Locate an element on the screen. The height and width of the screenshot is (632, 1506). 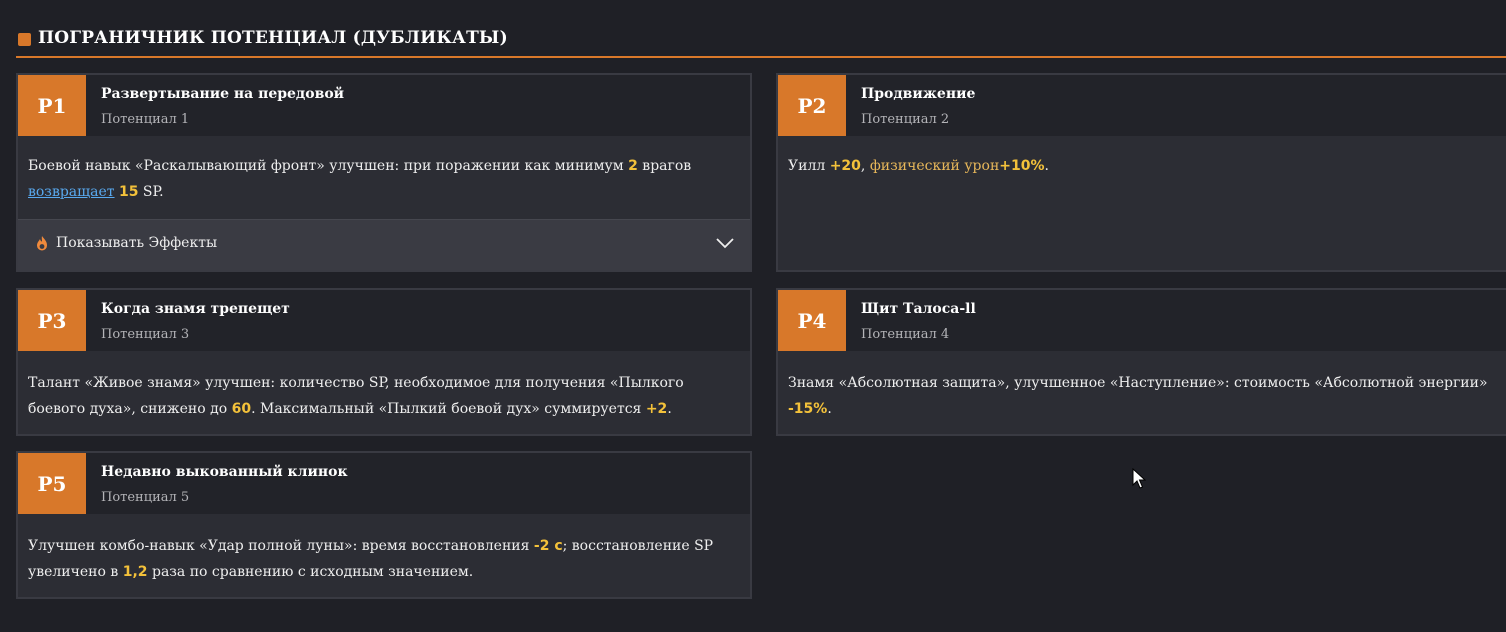
mouse-pointer-icon is located at coordinates (1139, 478).